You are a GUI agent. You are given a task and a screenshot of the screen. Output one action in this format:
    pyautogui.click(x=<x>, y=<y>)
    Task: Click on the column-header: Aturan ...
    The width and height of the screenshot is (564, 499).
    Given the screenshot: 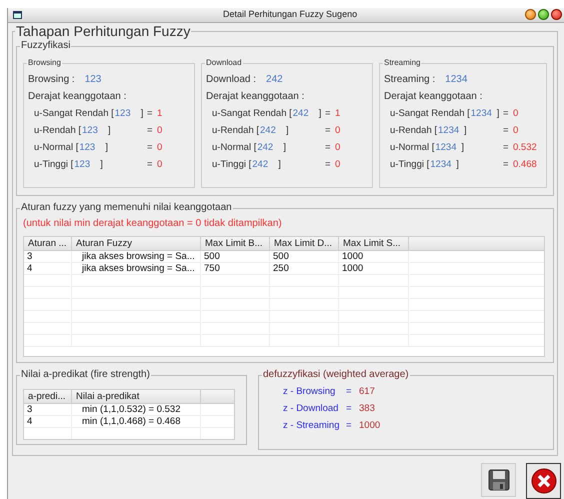 What is the action you would take?
    pyautogui.click(x=48, y=243)
    